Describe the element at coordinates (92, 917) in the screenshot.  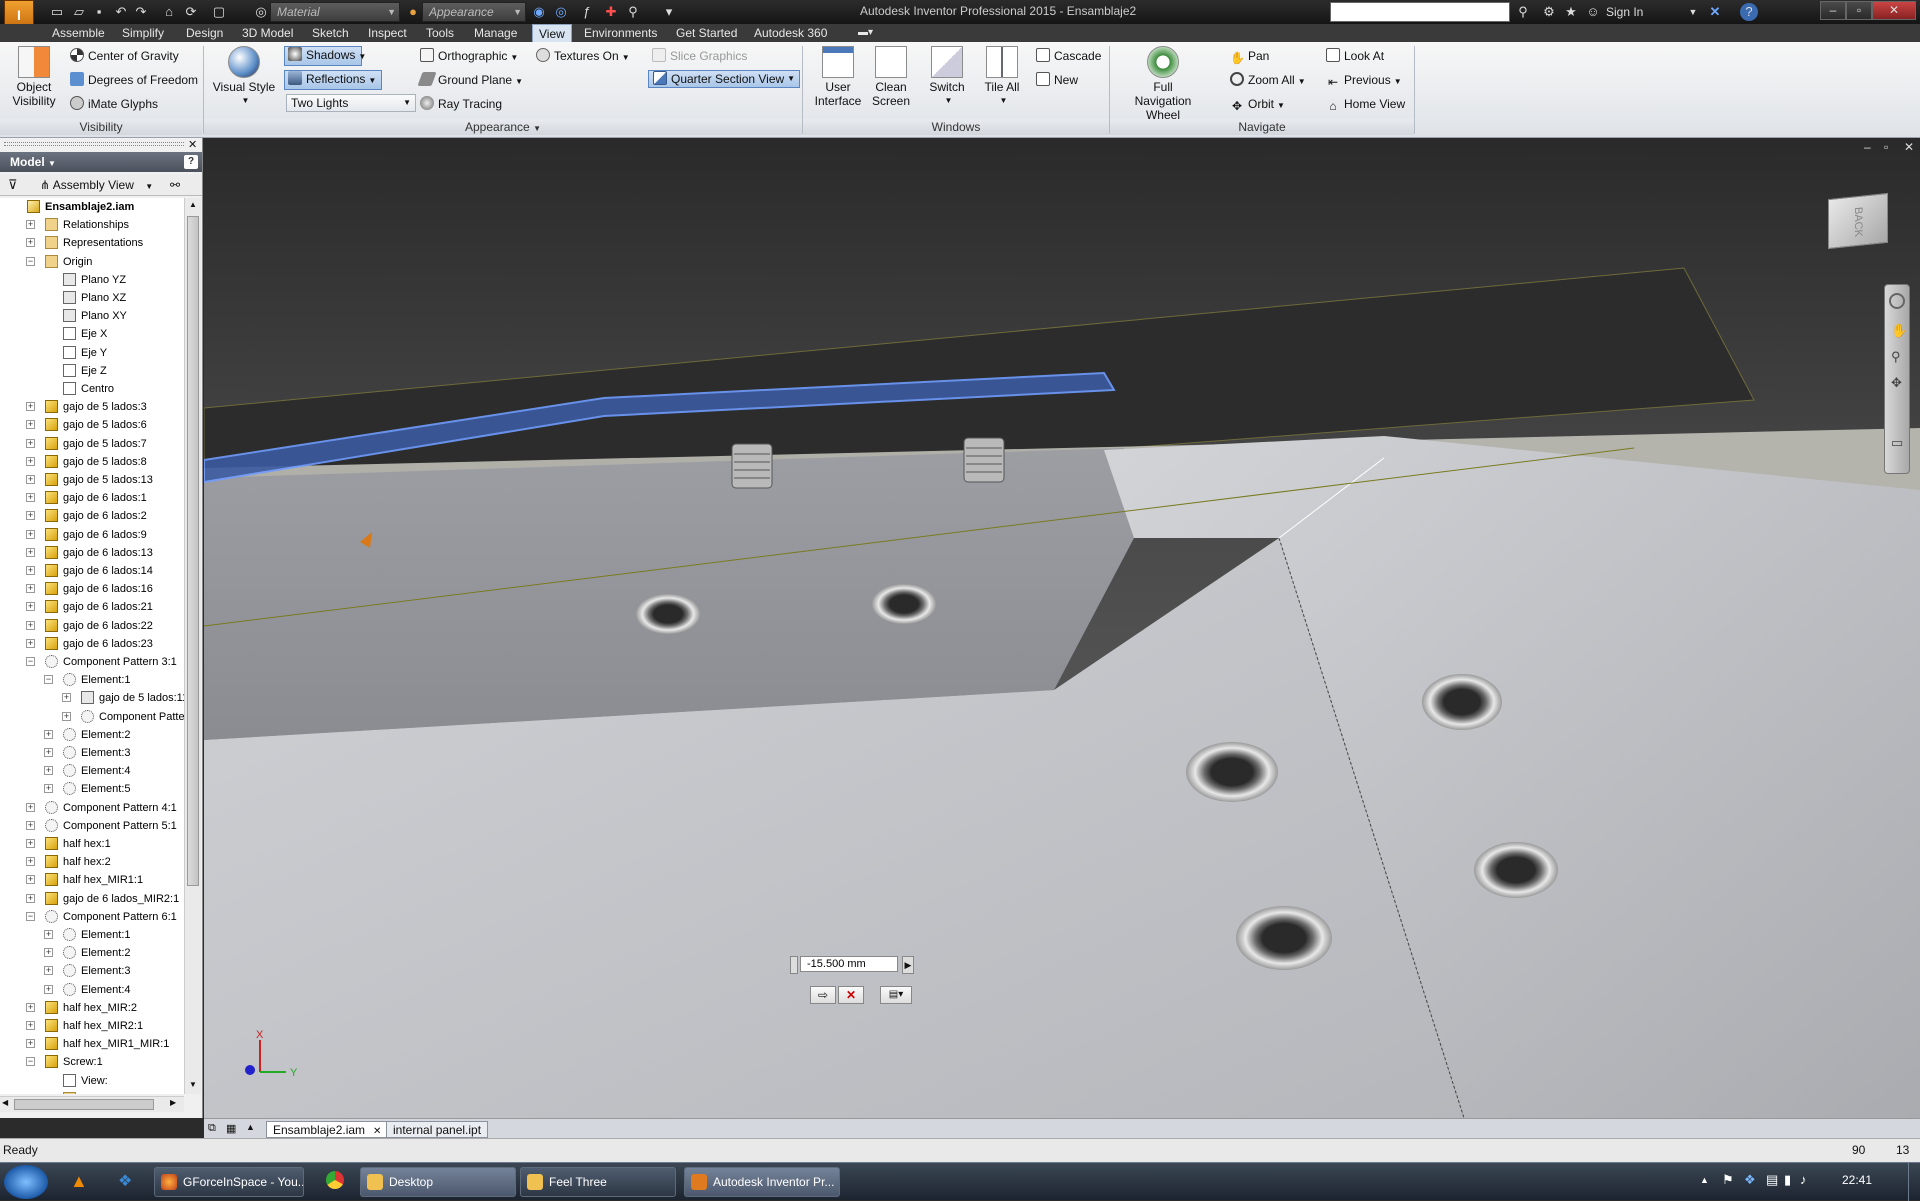
I see `tree-item: −Component Pattern 6:1` at that location.